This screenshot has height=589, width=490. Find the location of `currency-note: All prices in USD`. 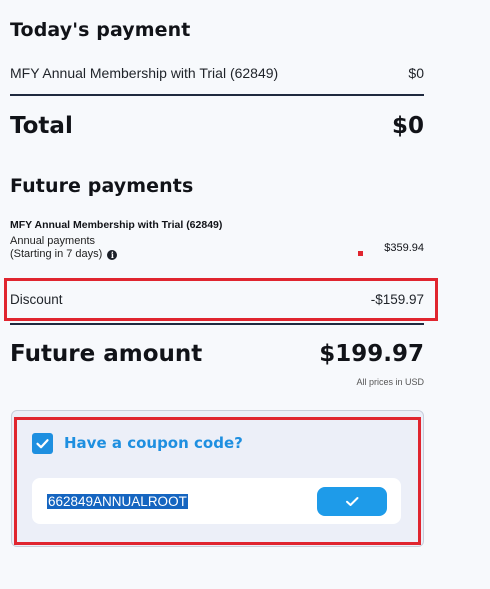

currency-note: All prices in USD is located at coordinates (390, 382).